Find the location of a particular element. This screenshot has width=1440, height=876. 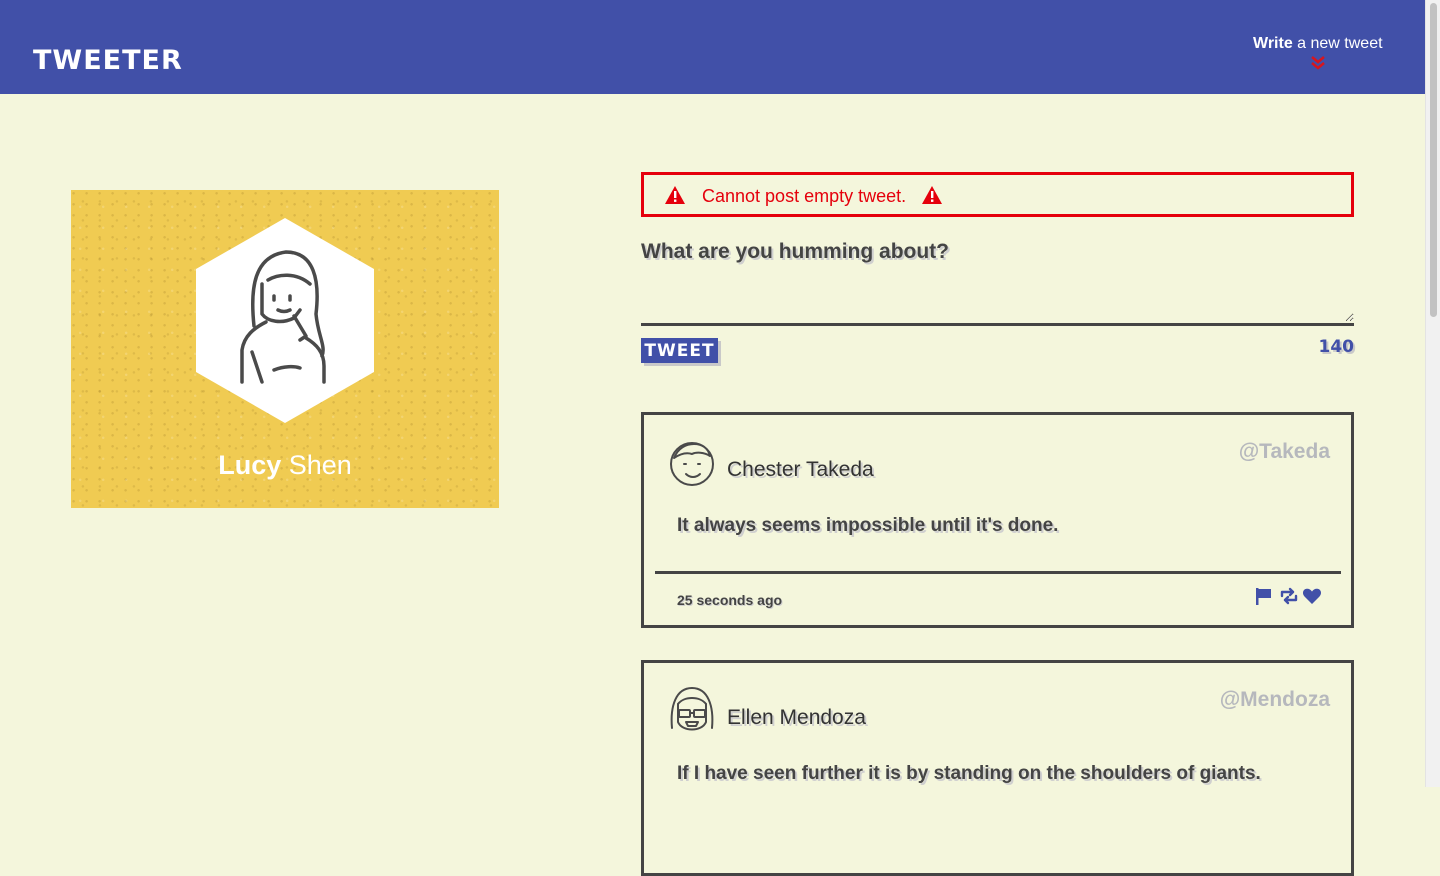

profile-name: Lucy Shen is located at coordinates (285, 465).